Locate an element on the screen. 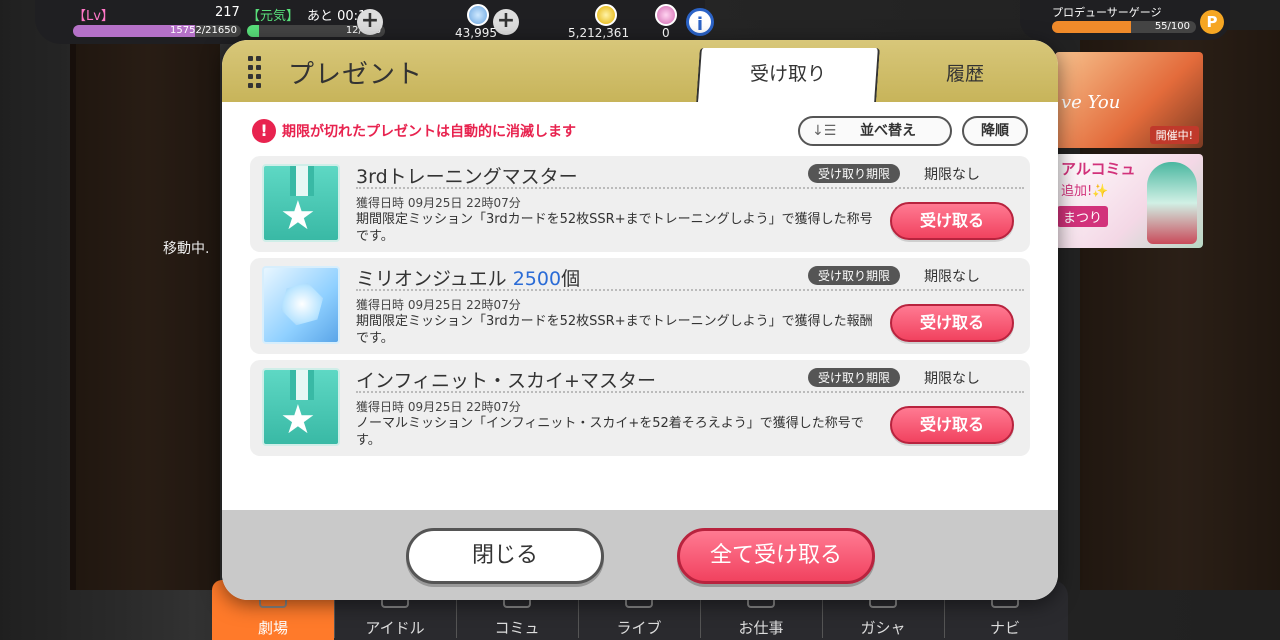  drag-handle-icon is located at coordinates (255, 72).